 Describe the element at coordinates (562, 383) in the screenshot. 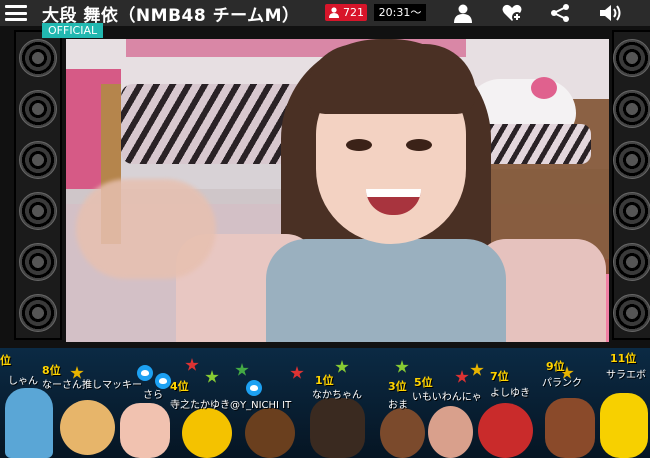

I see `rank-name: パランク` at that location.